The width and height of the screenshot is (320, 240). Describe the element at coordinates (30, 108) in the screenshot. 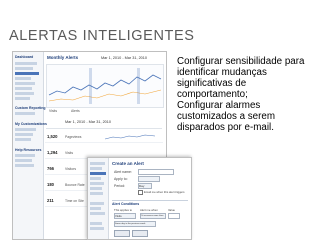

I see `sidebar-heading-custom-reporting: Custom Reporting` at that location.